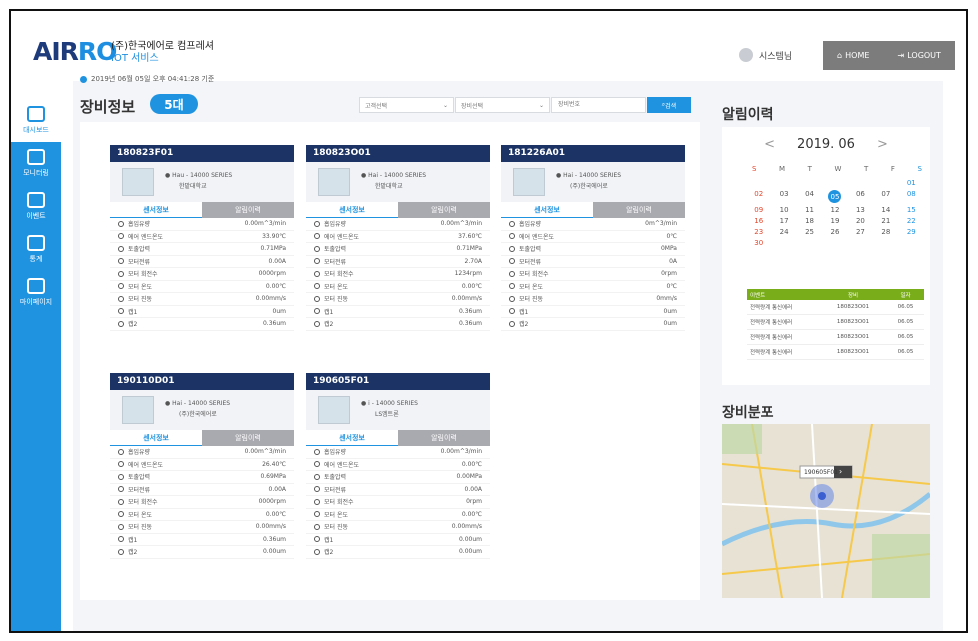 This screenshot has width=978, height=641. What do you see at coordinates (911, 232) in the screenshot?
I see `calendar-day: 29` at bounding box center [911, 232].